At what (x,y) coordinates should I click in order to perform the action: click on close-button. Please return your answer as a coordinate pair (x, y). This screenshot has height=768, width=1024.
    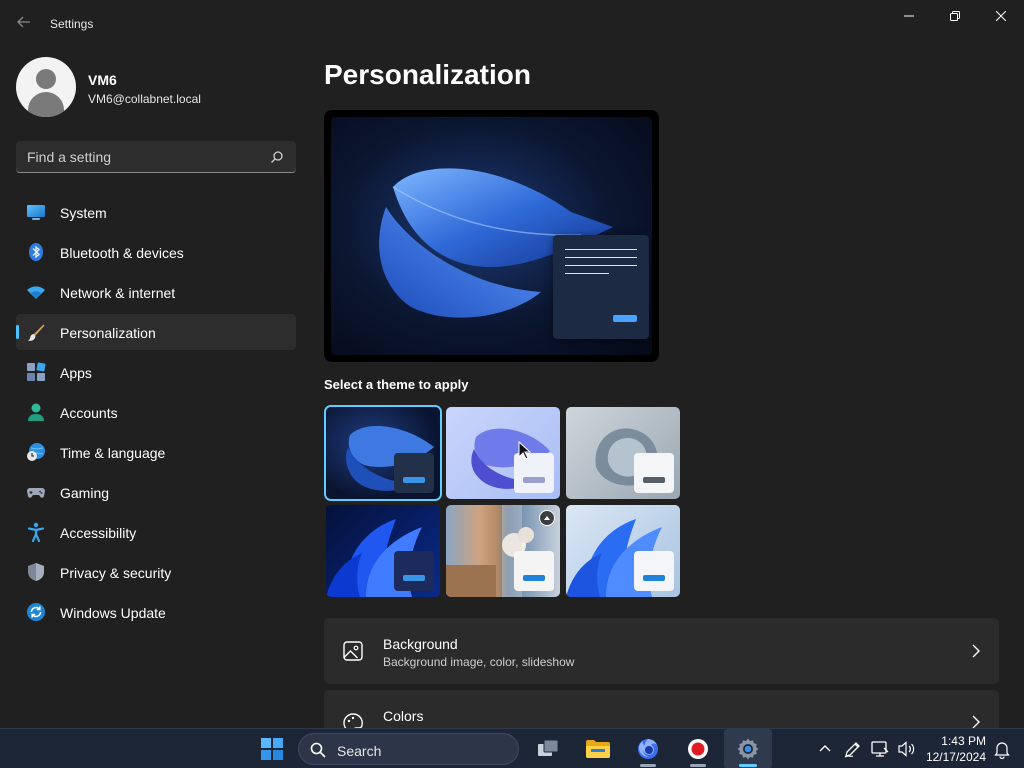
    Looking at the image, I should click on (1001, 16).